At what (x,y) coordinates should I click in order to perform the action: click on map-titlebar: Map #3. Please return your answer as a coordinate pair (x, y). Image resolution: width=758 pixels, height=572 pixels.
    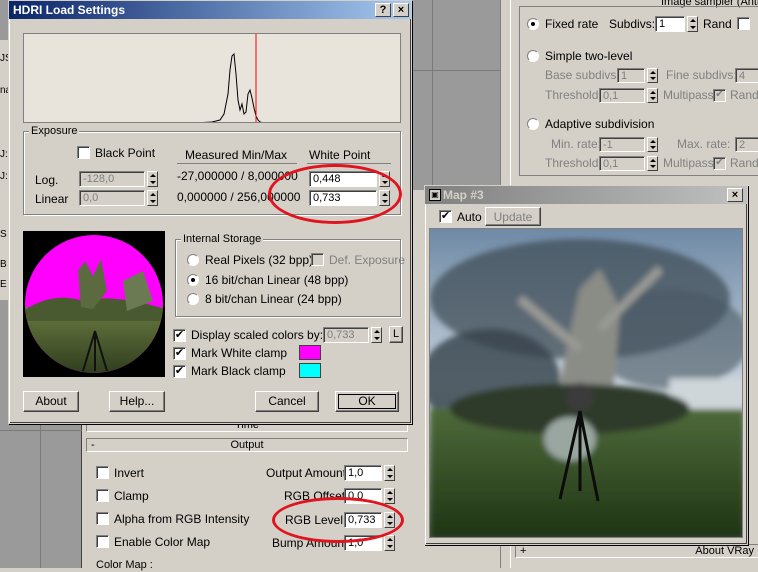
    Looking at the image, I should click on (586, 195).